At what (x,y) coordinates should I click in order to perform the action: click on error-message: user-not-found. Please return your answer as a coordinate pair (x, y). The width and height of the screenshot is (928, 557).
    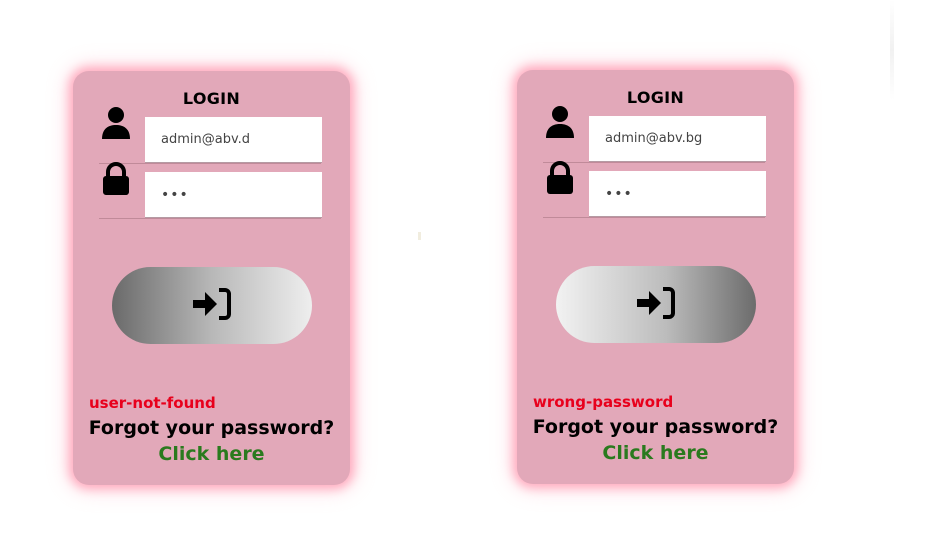
    Looking at the image, I should click on (152, 403).